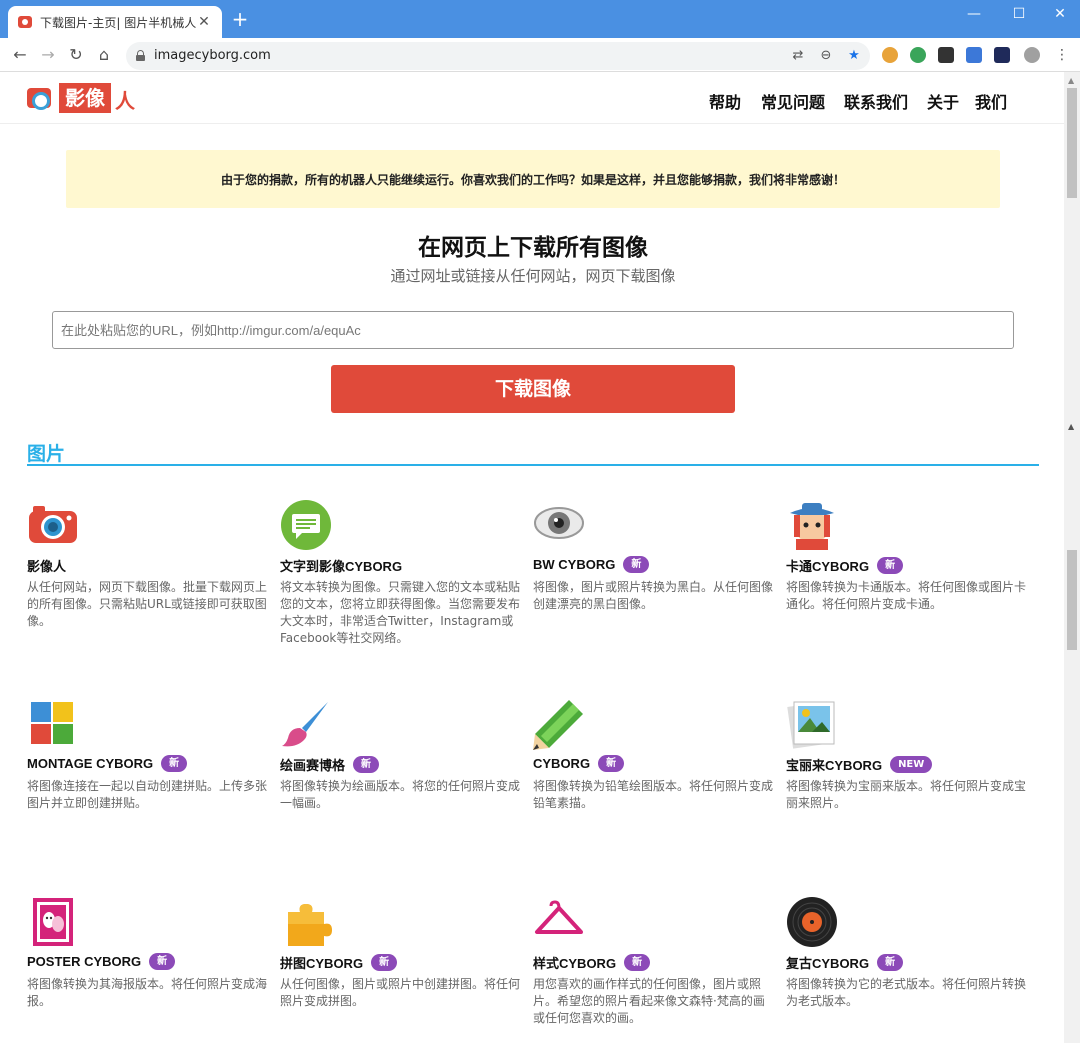  Describe the element at coordinates (798, 56) in the screenshot. I see `translate-icon: ⇄` at that location.